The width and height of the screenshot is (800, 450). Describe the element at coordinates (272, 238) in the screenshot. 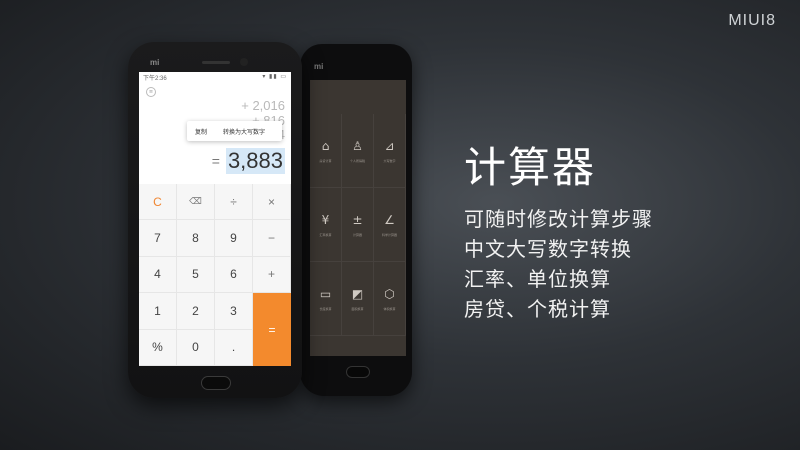

I see `key-minus: −` at that location.